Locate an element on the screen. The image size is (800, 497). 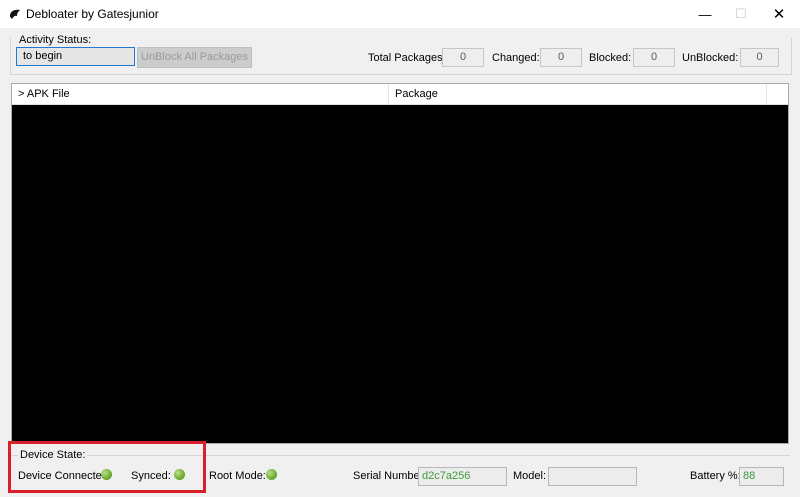
activity-status-field: to begin is located at coordinates (75, 56).